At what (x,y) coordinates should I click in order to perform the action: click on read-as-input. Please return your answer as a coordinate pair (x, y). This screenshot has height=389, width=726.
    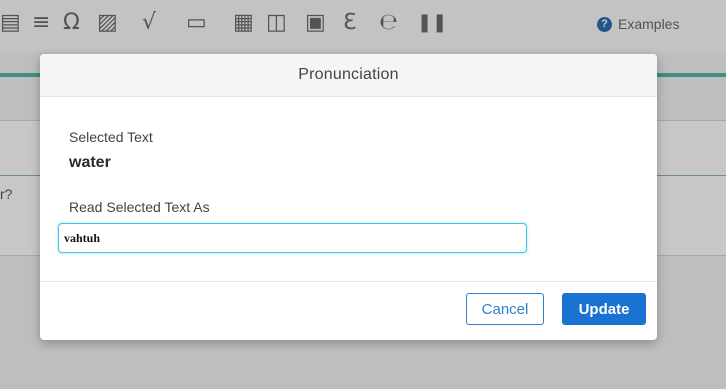
    Looking at the image, I should click on (292, 238).